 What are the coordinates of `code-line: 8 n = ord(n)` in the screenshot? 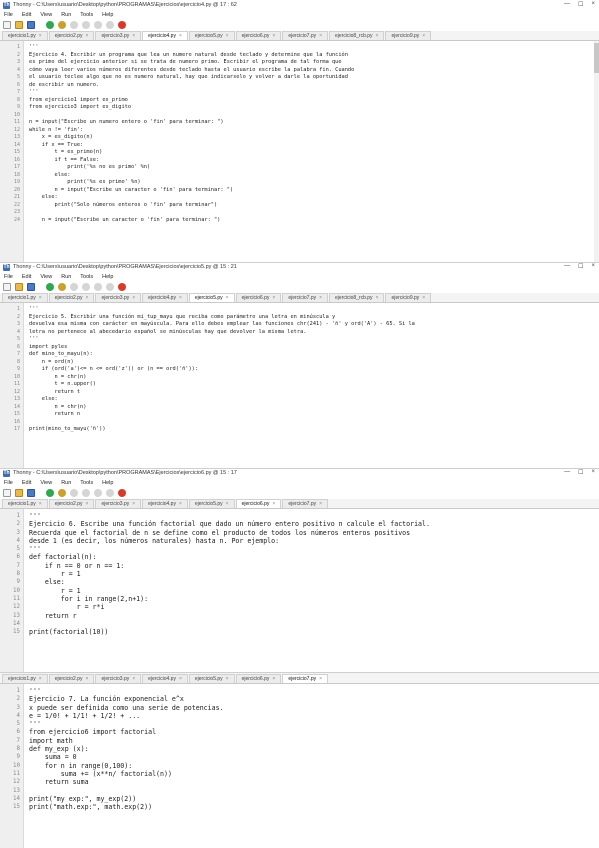 It's located at (308, 363).